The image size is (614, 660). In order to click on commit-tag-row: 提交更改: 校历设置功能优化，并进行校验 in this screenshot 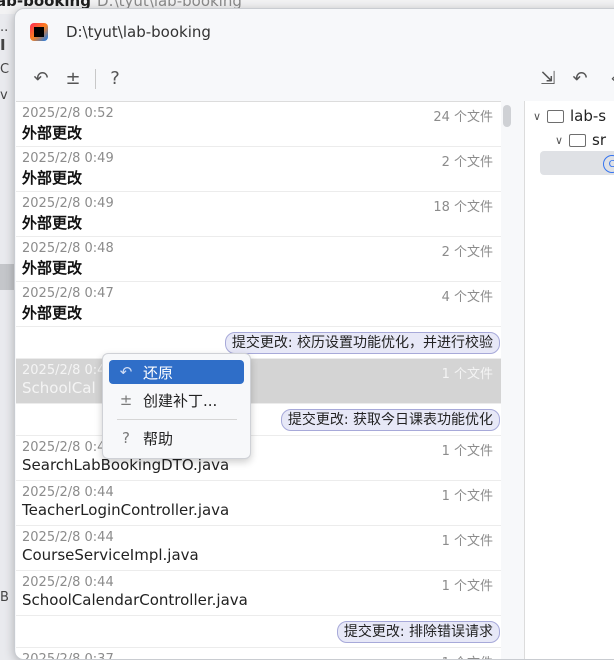, I will do `click(258, 343)`.